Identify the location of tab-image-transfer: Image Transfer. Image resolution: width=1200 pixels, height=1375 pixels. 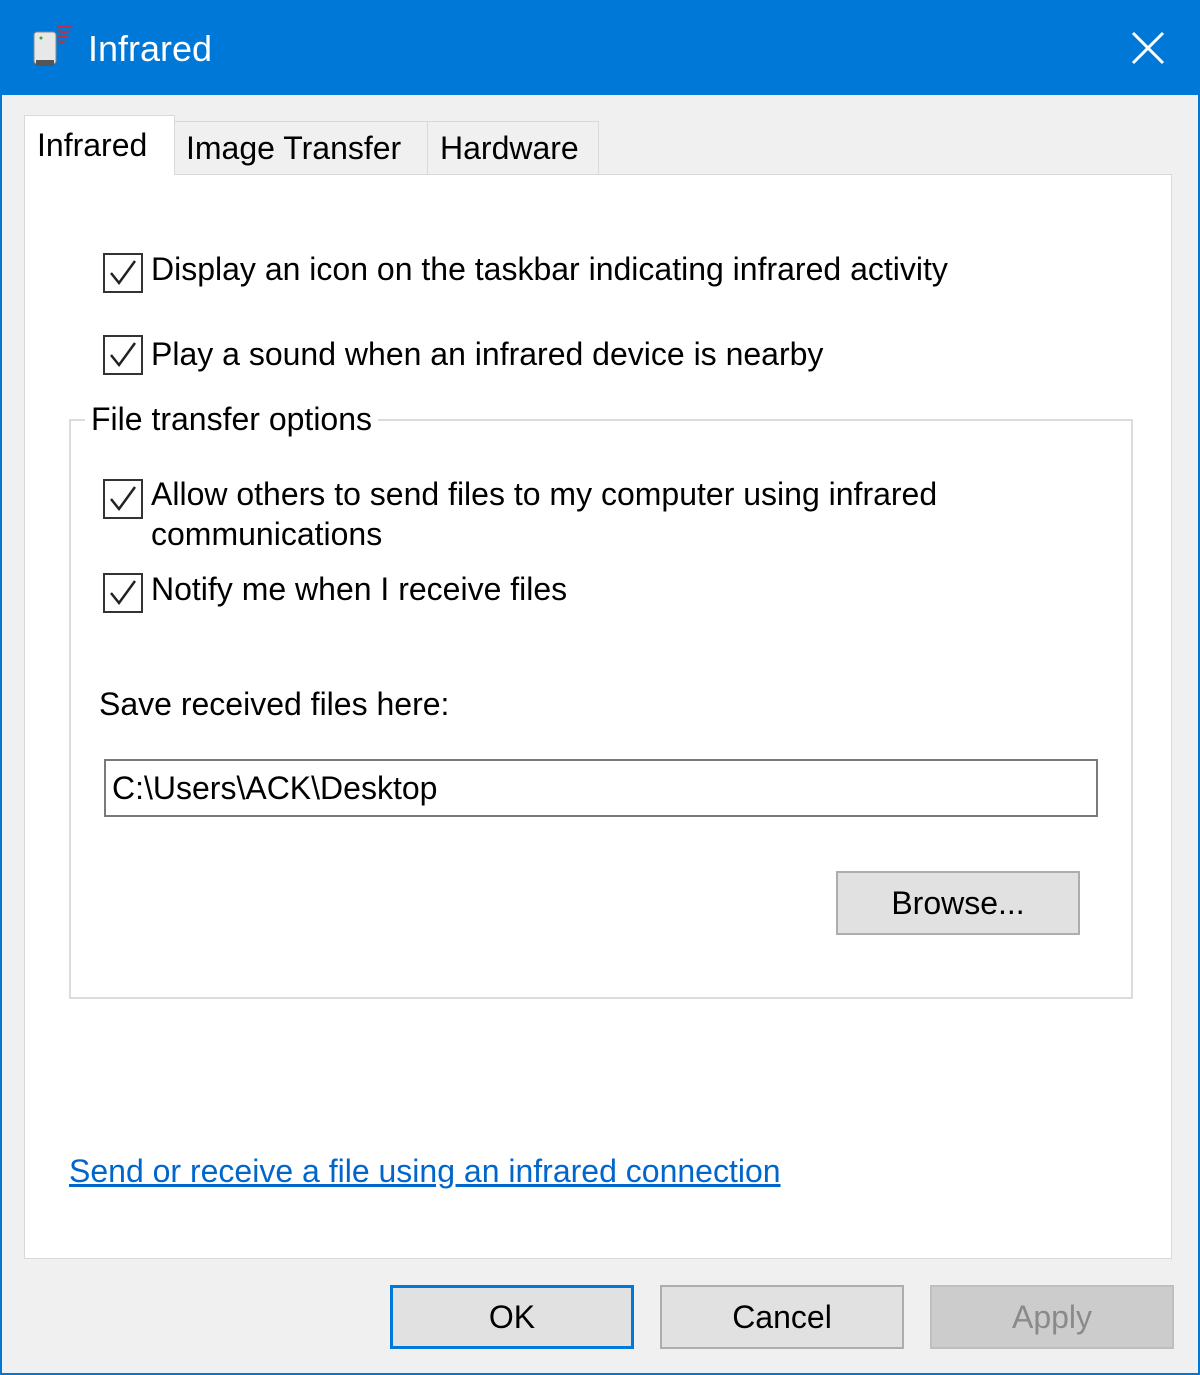
(301, 148).